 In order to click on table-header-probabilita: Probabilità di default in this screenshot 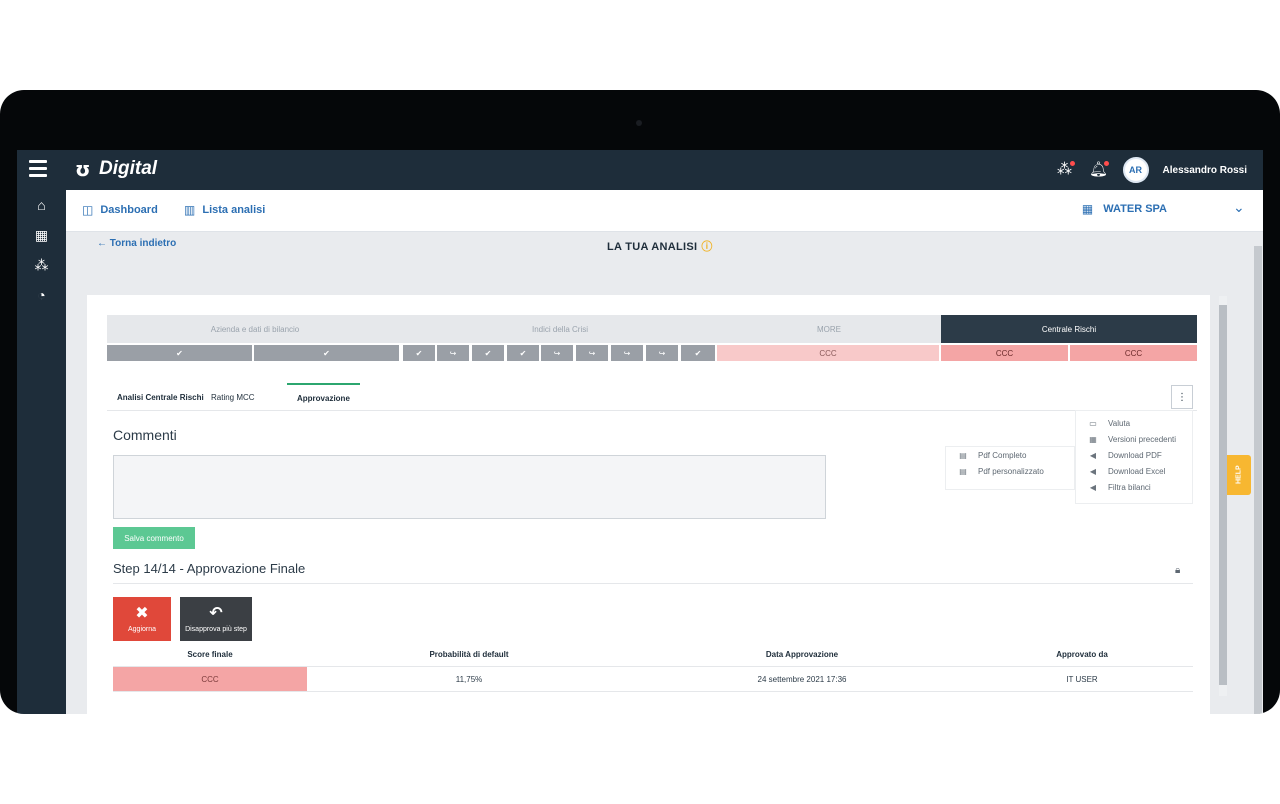, I will do `click(469, 654)`.